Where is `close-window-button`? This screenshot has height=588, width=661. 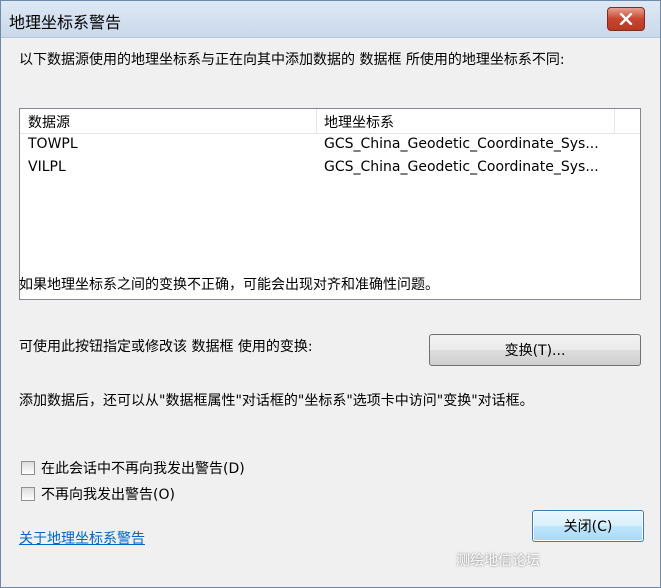
close-window-button is located at coordinates (626, 19).